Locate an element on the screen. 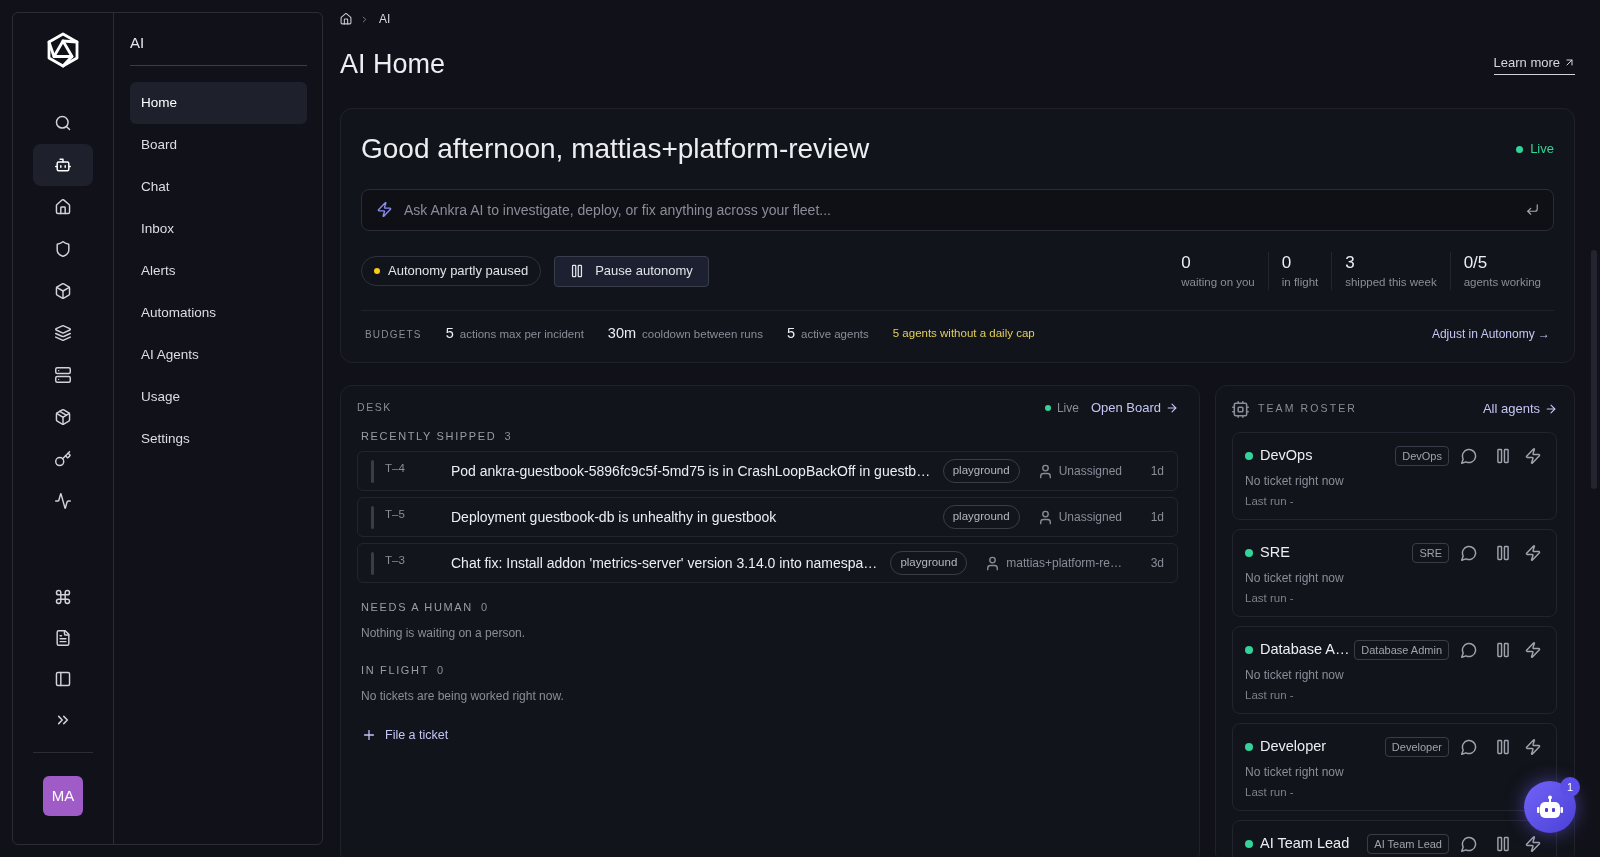  section-title: IN FLIGHT is located at coordinates (395, 670).